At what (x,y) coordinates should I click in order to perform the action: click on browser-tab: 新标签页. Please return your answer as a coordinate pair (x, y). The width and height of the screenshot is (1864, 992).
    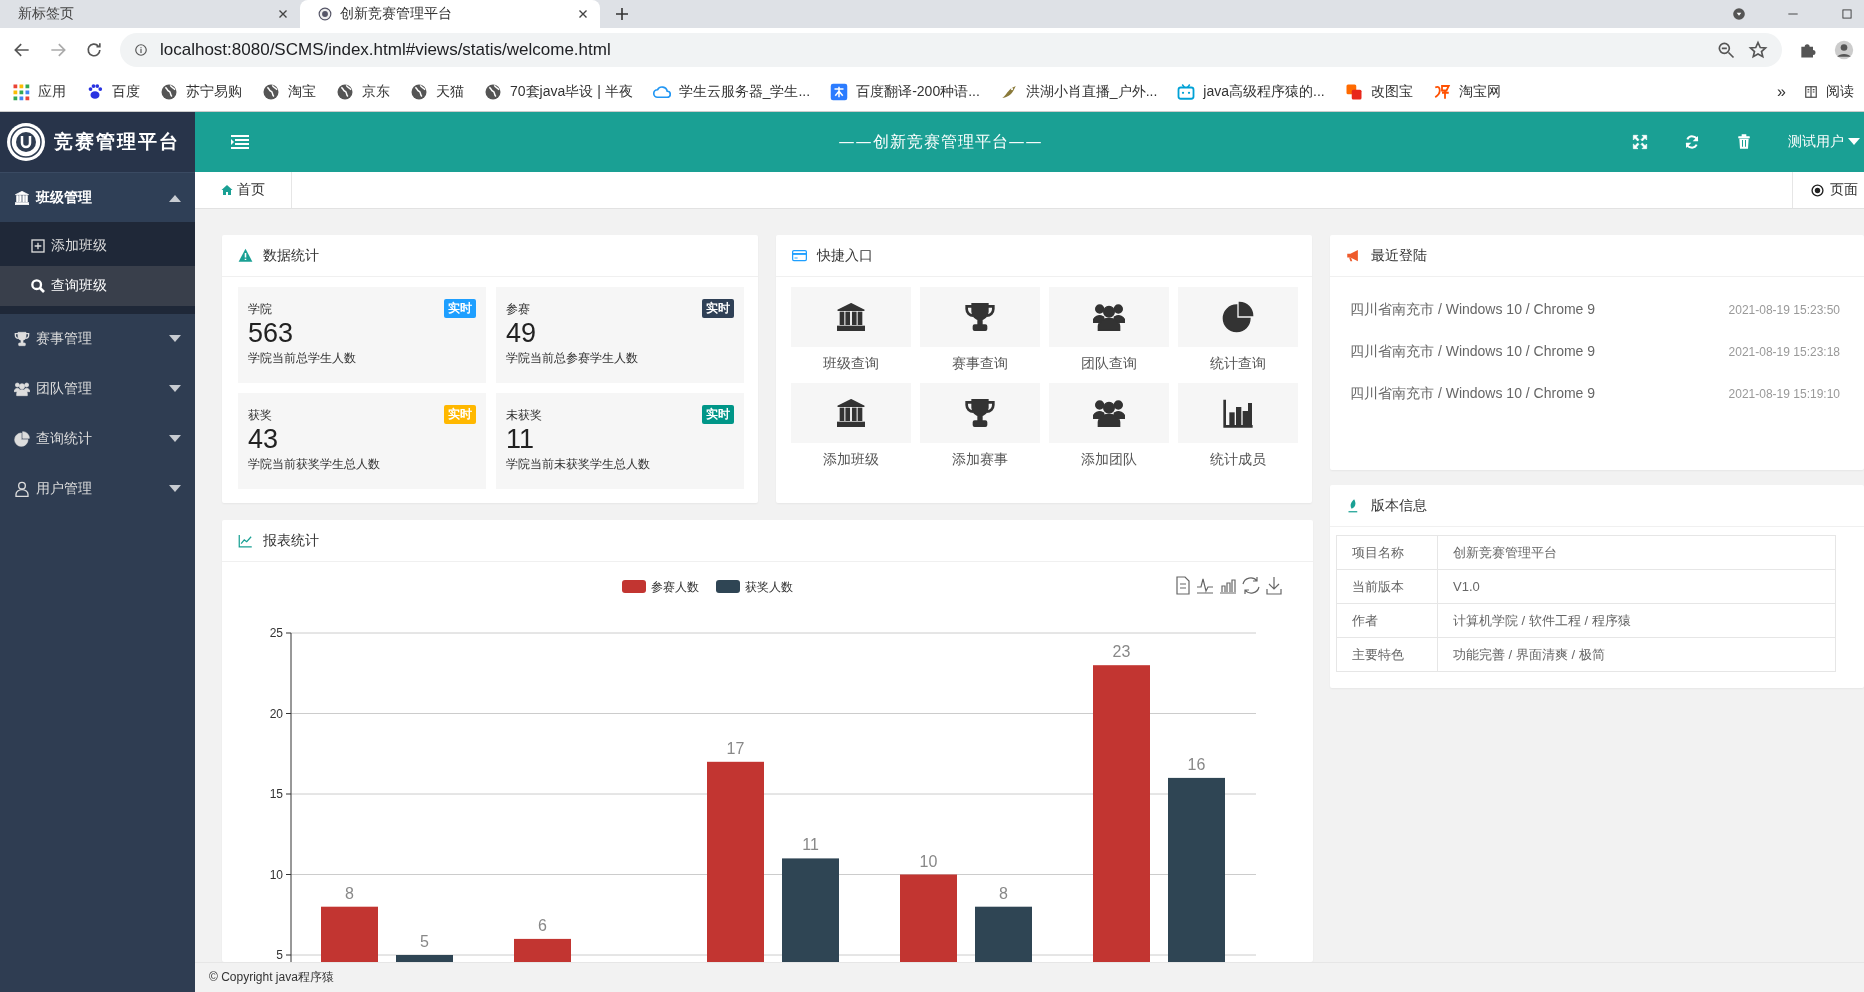
    Looking at the image, I should click on (150, 14).